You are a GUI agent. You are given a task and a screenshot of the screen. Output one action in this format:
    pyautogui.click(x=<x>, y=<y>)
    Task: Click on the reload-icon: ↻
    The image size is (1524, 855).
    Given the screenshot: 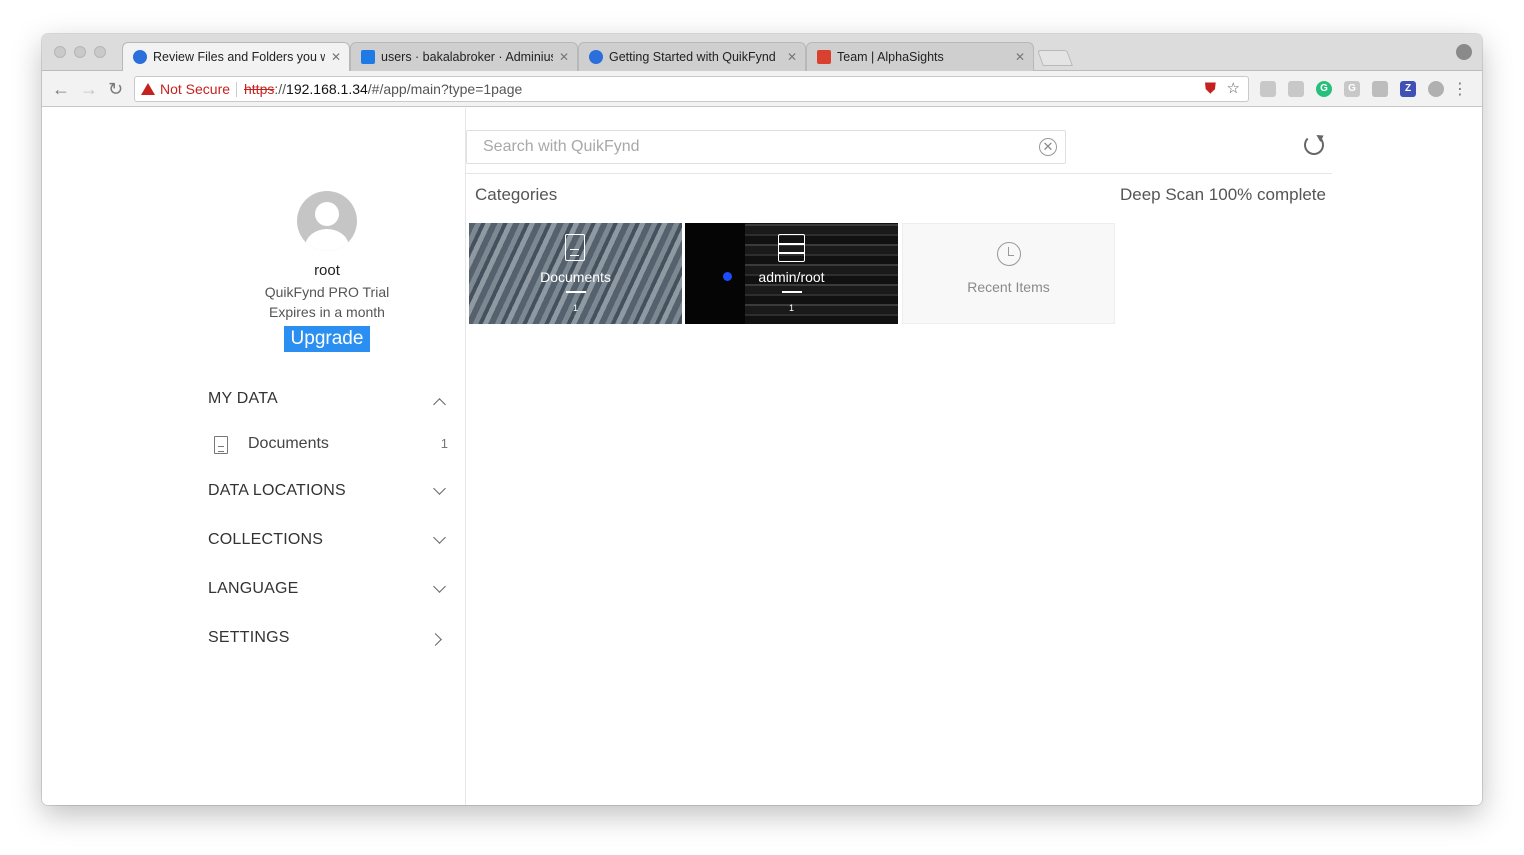 What is the action you would take?
    pyautogui.click(x=115, y=89)
    